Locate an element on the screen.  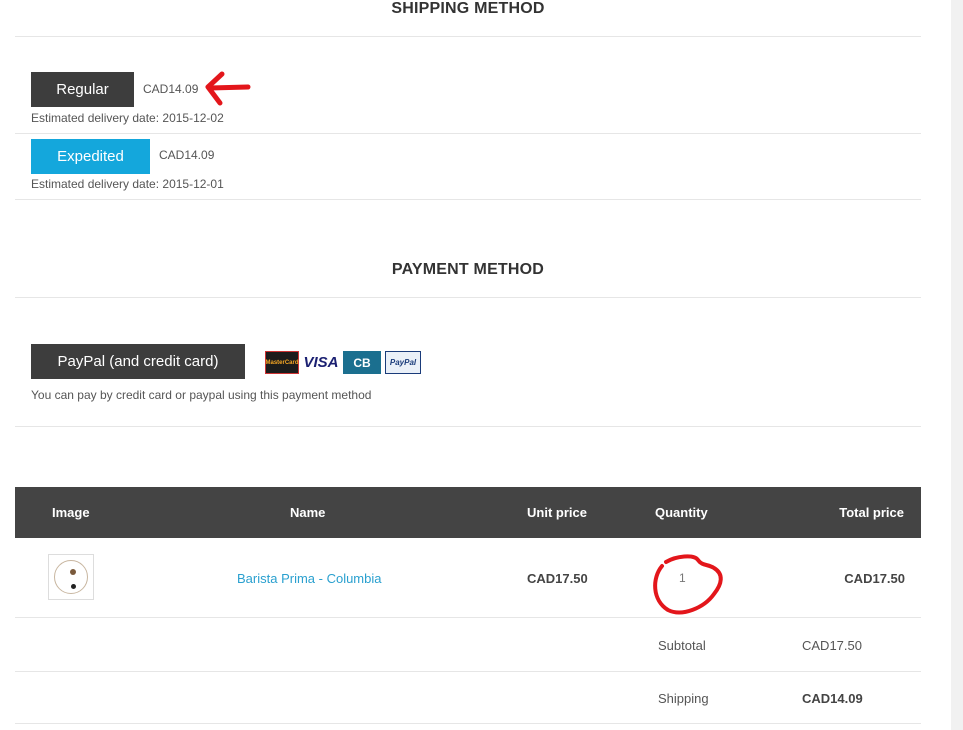
page-scrollbar is located at coordinates (957, 365).